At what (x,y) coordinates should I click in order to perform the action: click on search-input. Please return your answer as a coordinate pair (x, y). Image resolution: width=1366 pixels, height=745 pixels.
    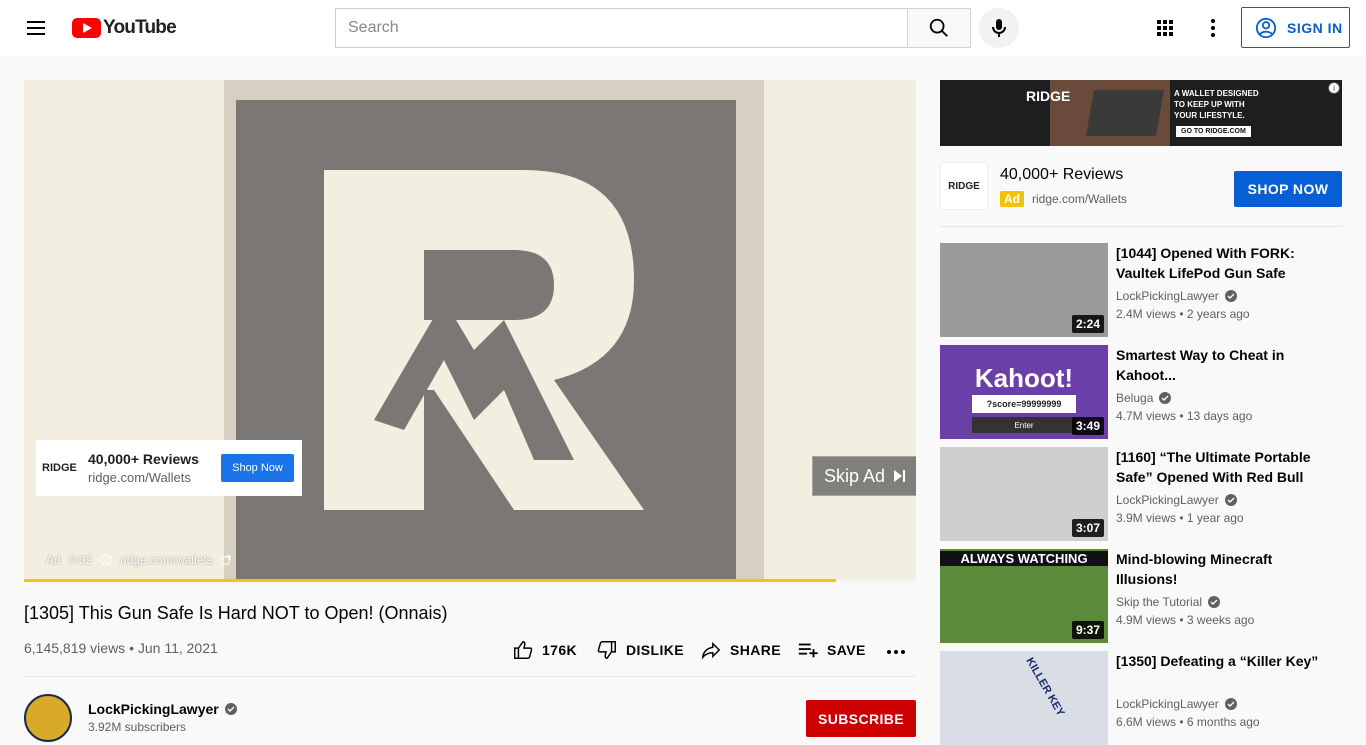
    Looking at the image, I should click on (621, 28).